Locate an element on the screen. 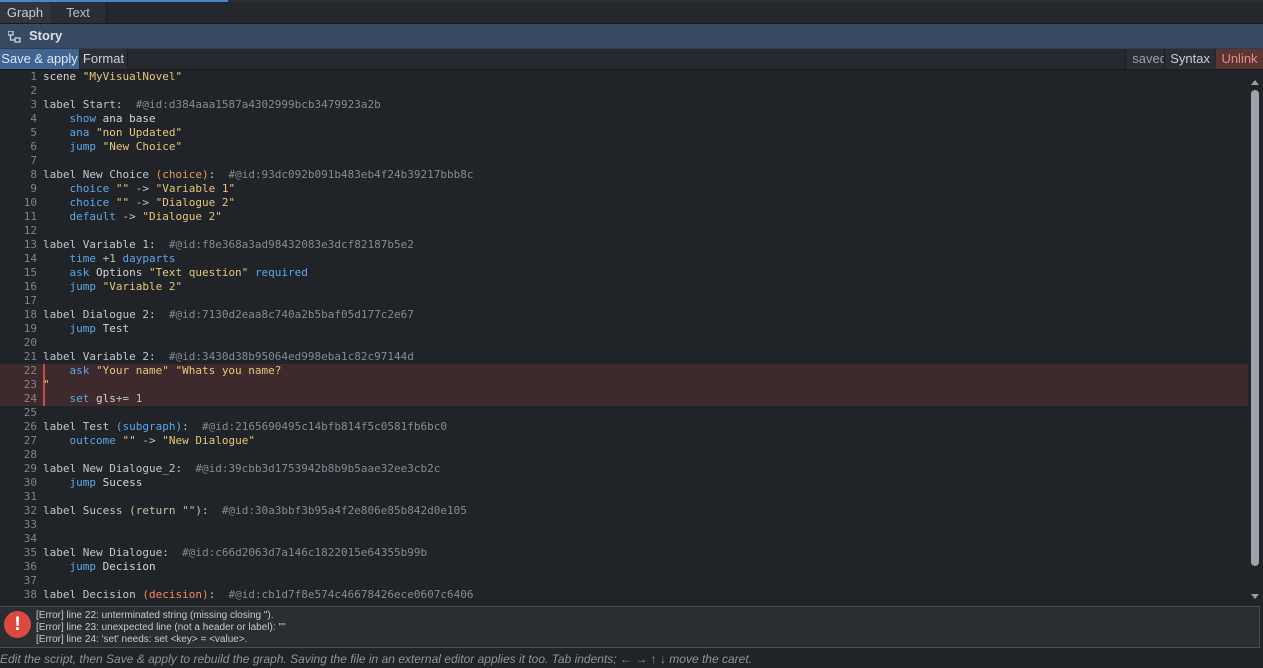  code-line: 37 is located at coordinates (624, 581).